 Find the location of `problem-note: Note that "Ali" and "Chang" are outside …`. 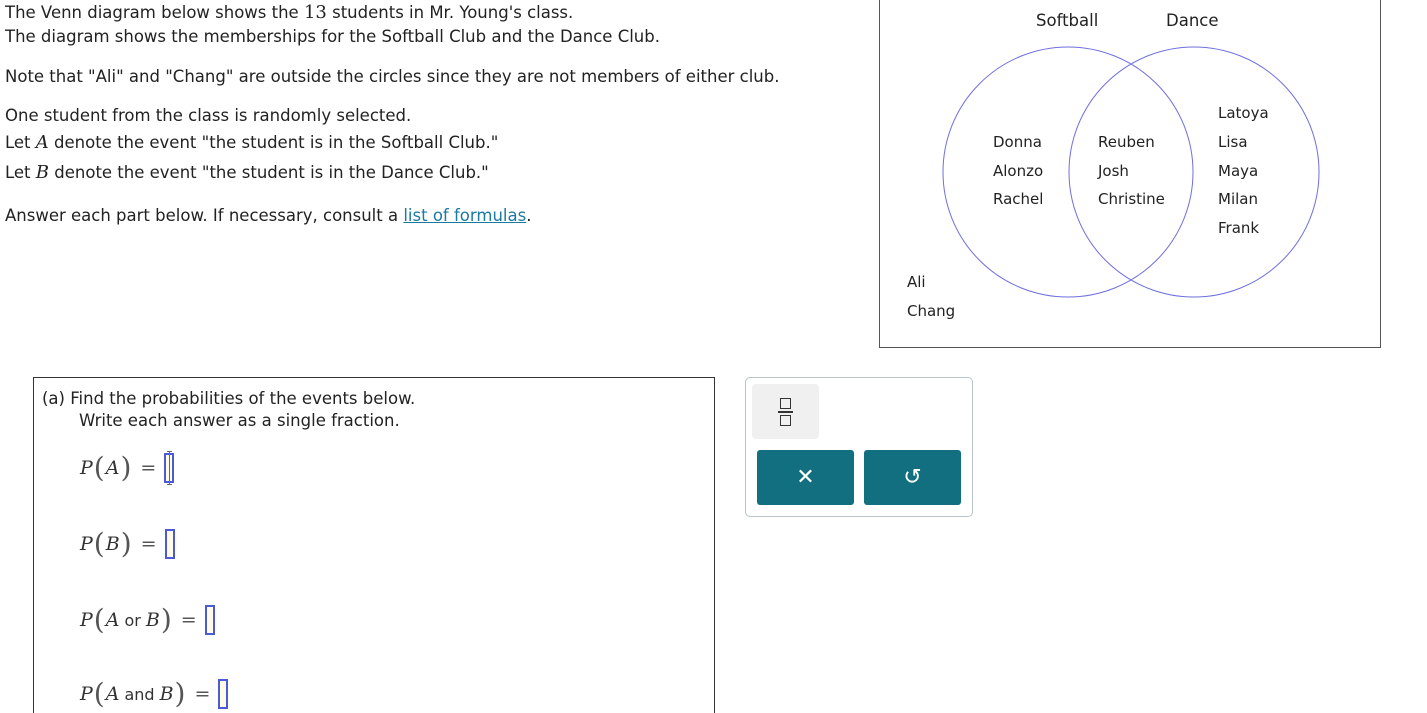

problem-note: Note that "Ali" and "Chang" are outside … is located at coordinates (392, 76).